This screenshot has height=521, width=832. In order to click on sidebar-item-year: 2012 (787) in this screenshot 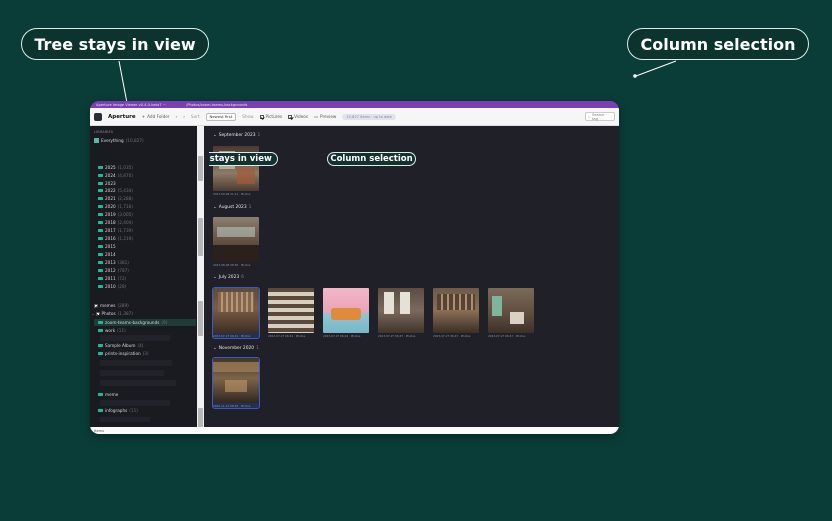, I will do `click(113, 270)`.